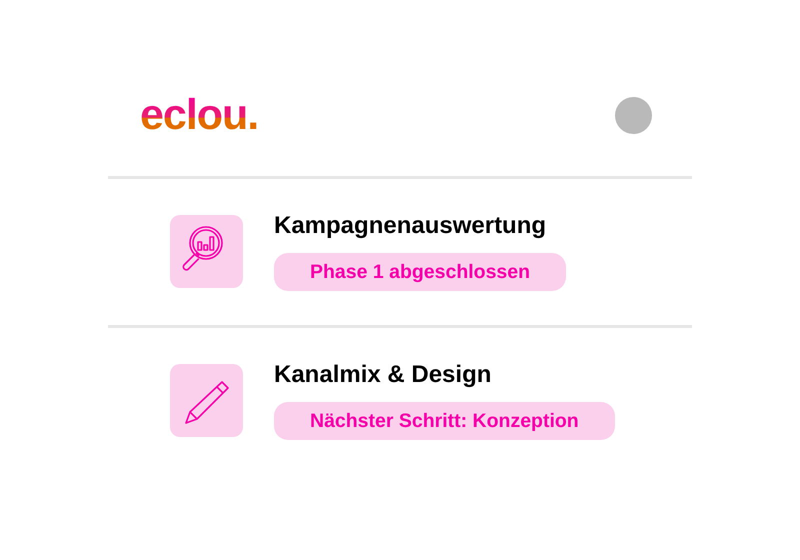  Describe the element at coordinates (206, 400) in the screenshot. I see `pencil-icon` at that location.